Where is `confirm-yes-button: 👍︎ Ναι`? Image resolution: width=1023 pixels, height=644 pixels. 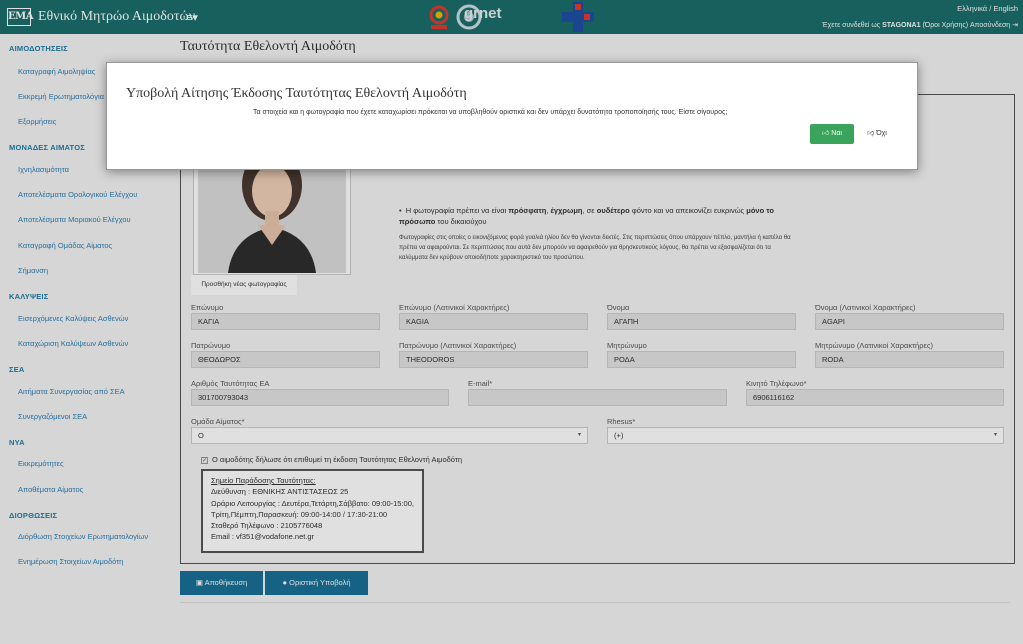
confirm-yes-button: 👍︎ Ναι is located at coordinates (832, 134).